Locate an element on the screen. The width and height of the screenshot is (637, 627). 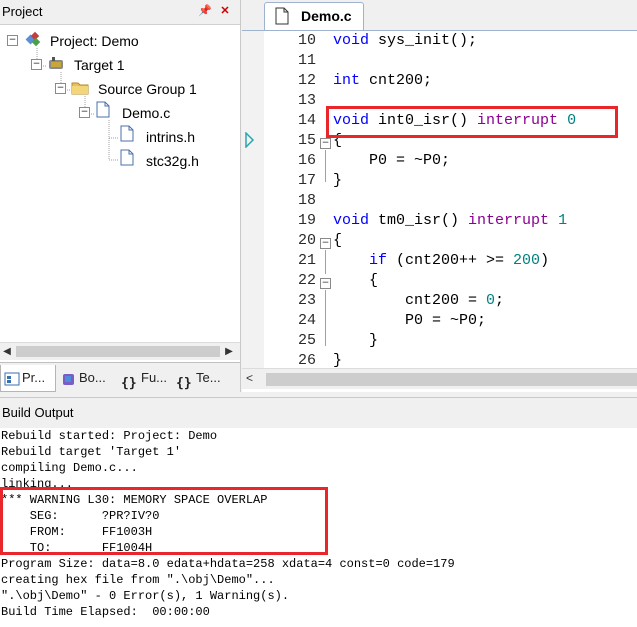
pin-icon: 📌 is located at coordinates (205, 11).